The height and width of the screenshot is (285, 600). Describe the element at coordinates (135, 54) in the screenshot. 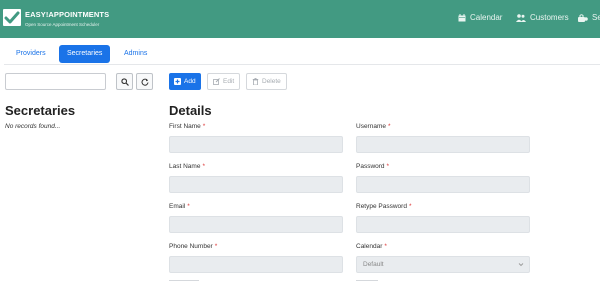

I see `tab-admins: Admins` at that location.